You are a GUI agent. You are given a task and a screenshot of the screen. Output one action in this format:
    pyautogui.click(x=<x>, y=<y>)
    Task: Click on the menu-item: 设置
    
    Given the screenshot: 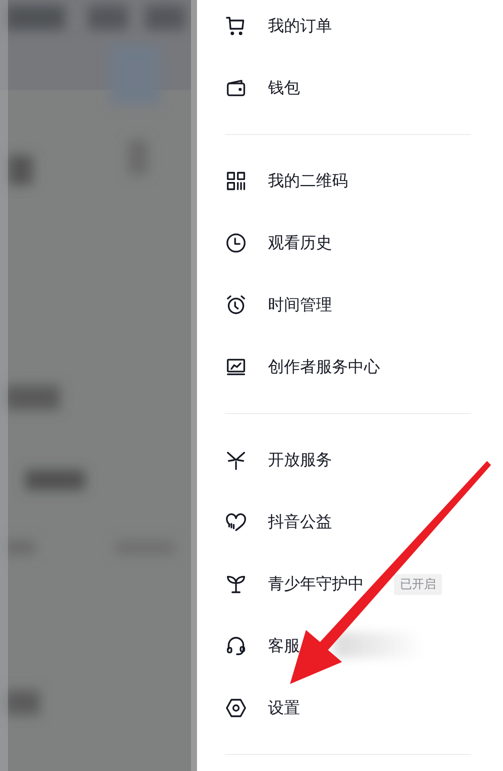 What is the action you would take?
    pyautogui.click(x=284, y=708)
    